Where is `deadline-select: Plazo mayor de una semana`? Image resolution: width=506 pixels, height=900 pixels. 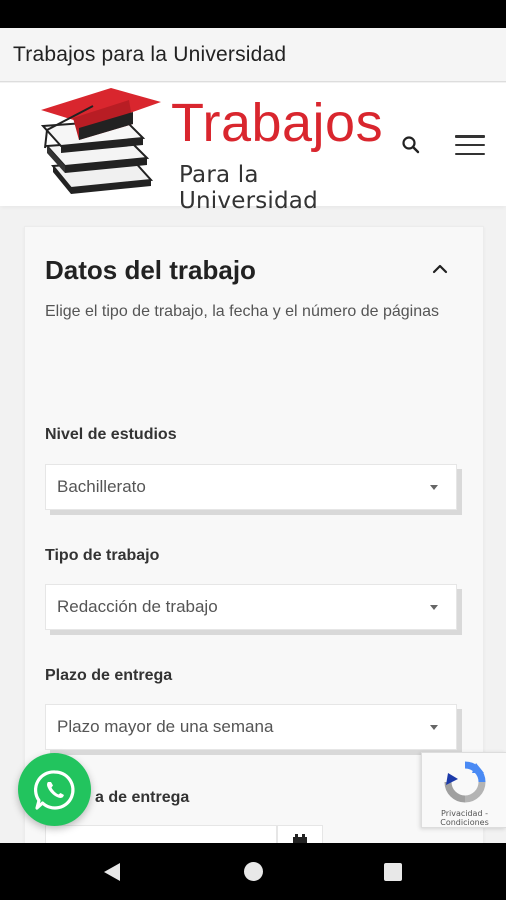
deadline-select: Plazo mayor de una semana is located at coordinates (251, 727).